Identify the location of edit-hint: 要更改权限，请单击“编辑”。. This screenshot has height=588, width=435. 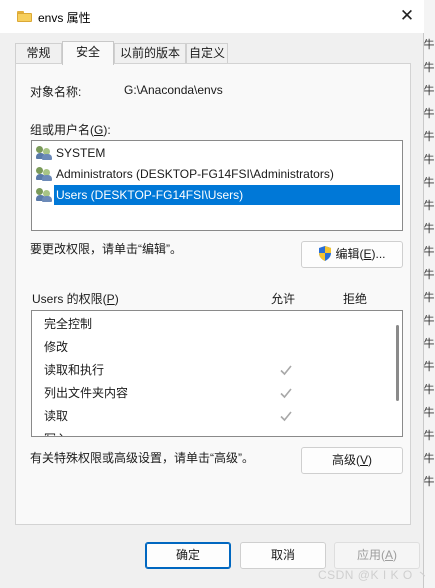
(106, 249).